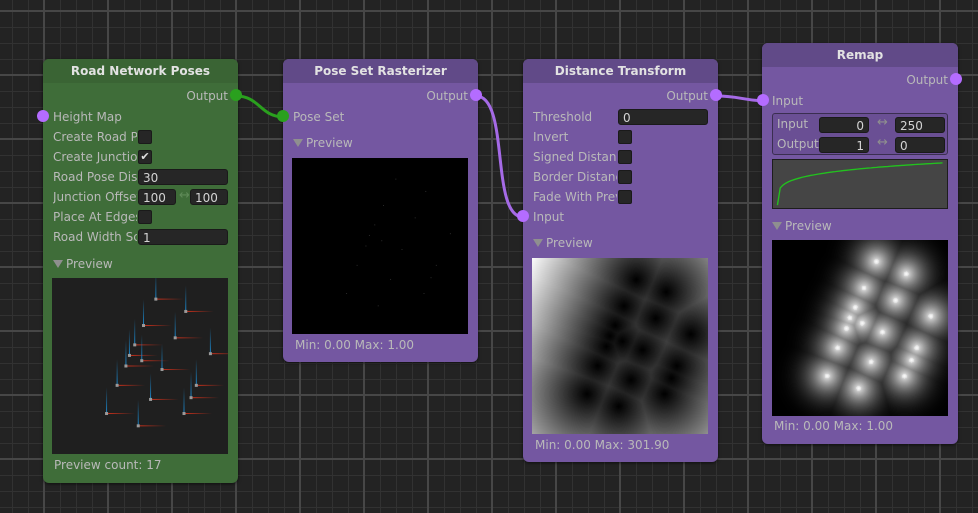  Describe the element at coordinates (798, 144) in the screenshot. I see `output-range-label: Output` at that location.